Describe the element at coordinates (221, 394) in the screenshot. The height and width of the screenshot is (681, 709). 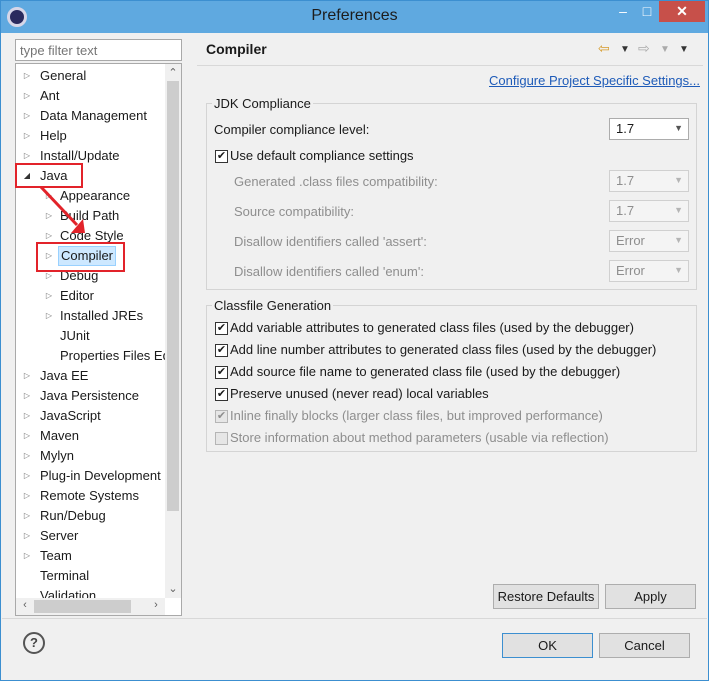
I see `preserve-unused-variables-checkbox: ✔` at that location.